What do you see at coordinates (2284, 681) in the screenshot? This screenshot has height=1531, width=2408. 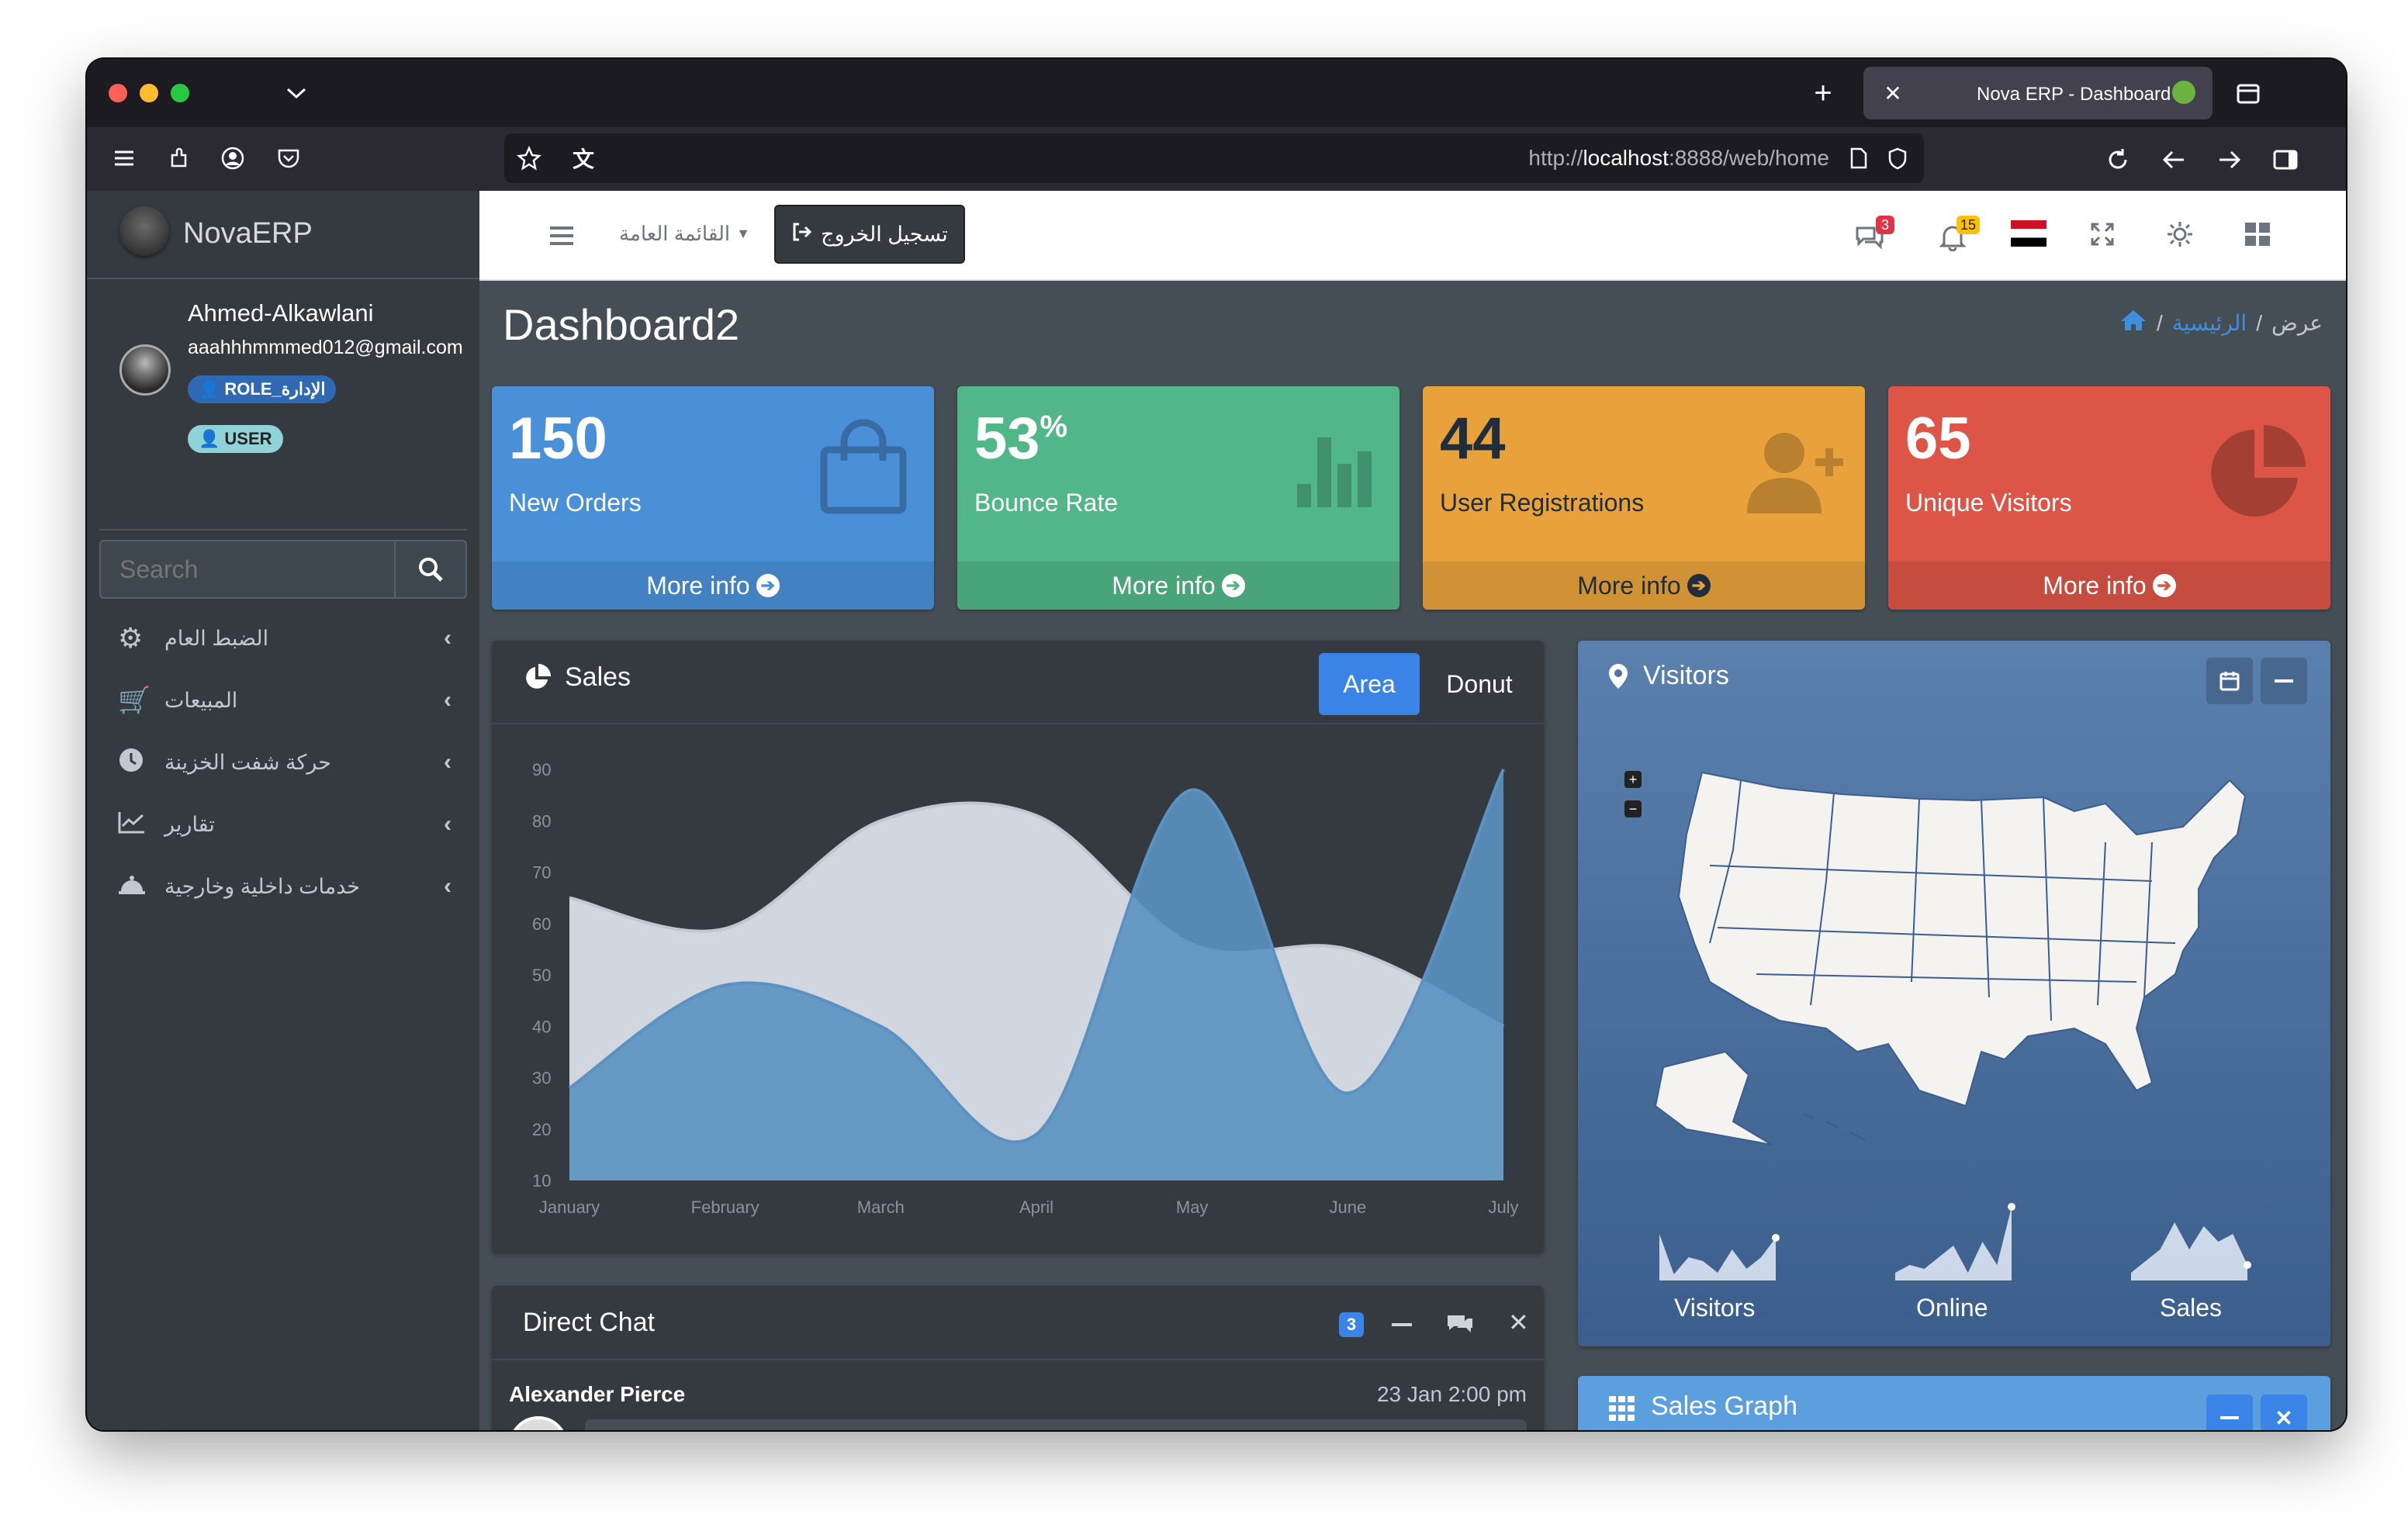 I see `collapse-button` at bounding box center [2284, 681].